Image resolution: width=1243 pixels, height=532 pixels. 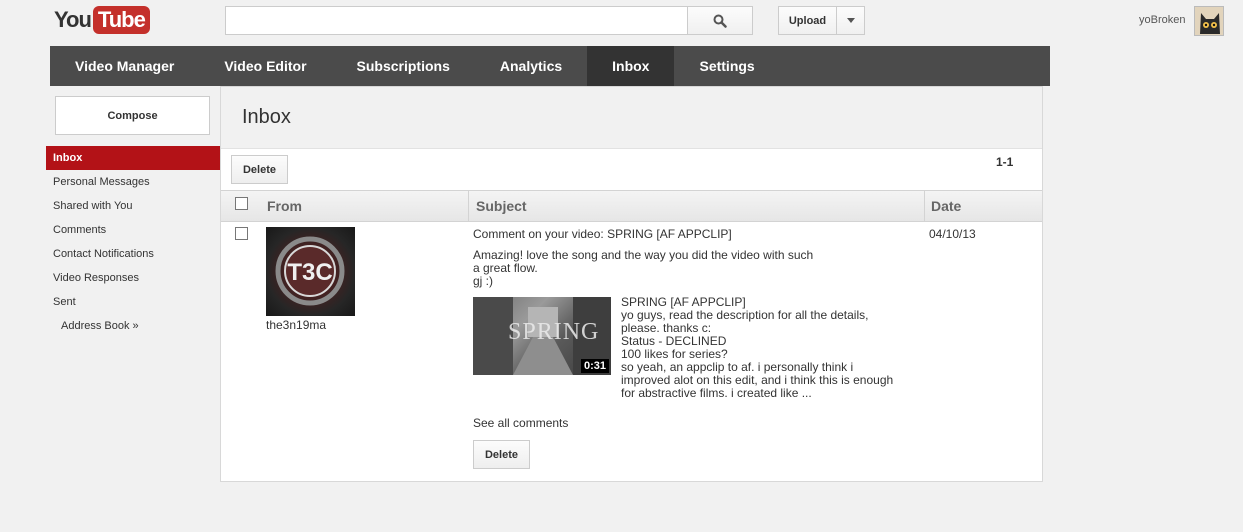 What do you see at coordinates (133, 158) in the screenshot?
I see `sidebar-item-inbox: Inbox` at bounding box center [133, 158].